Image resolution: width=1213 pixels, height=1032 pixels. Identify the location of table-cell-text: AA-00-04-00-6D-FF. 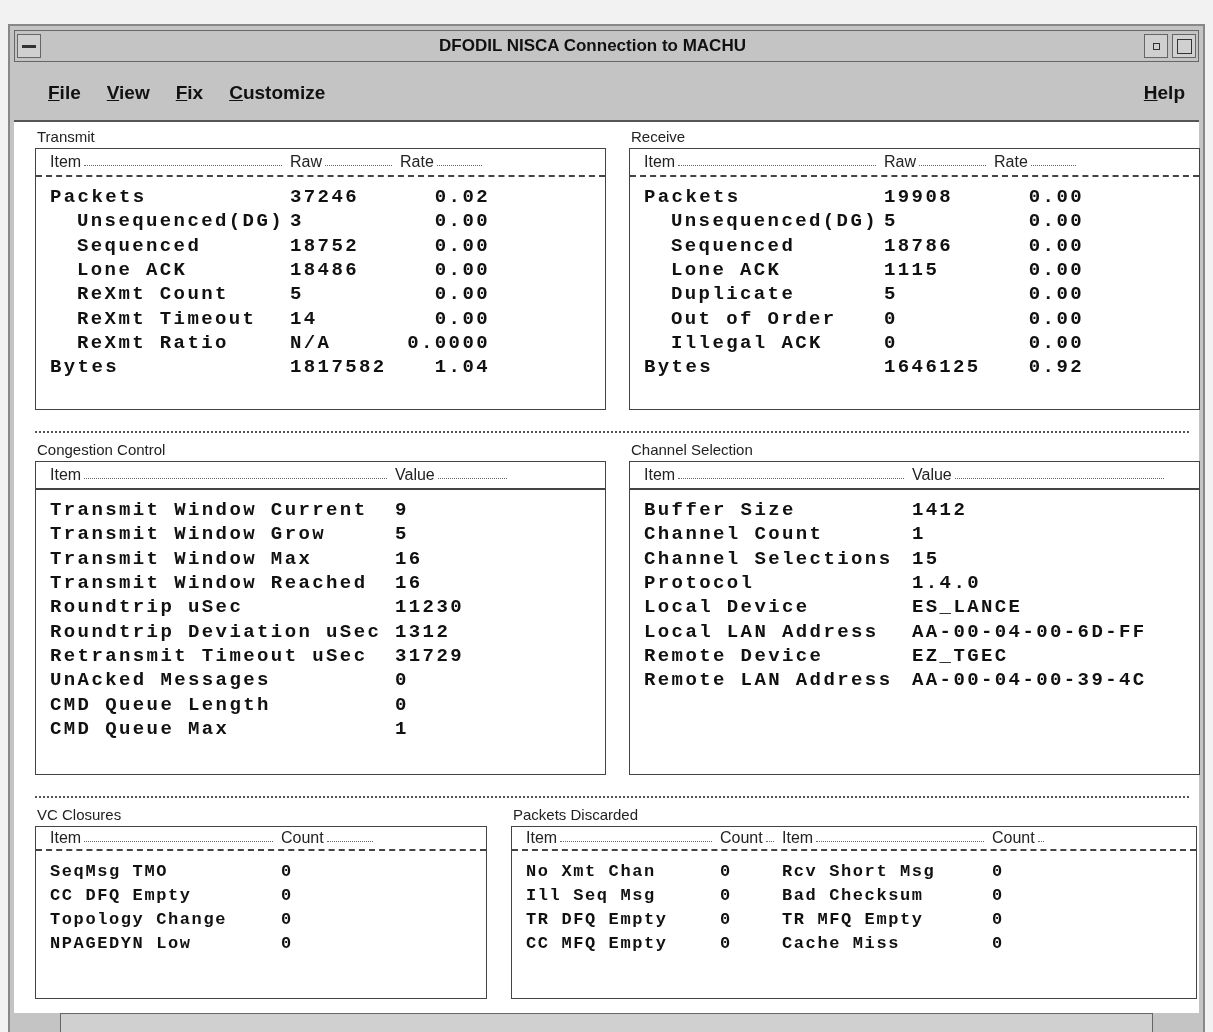
(1030, 631).